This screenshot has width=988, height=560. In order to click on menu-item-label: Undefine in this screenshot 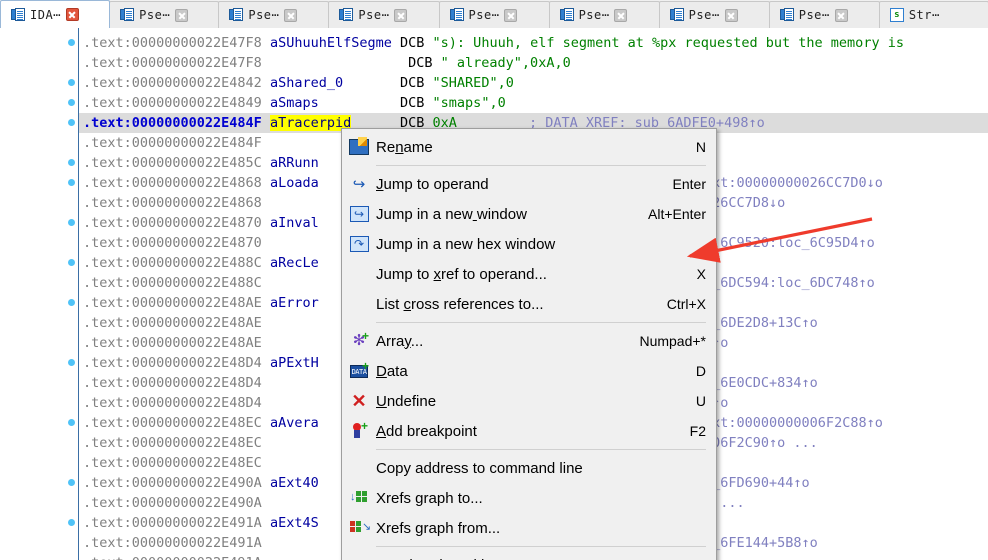, I will do `click(406, 401)`.